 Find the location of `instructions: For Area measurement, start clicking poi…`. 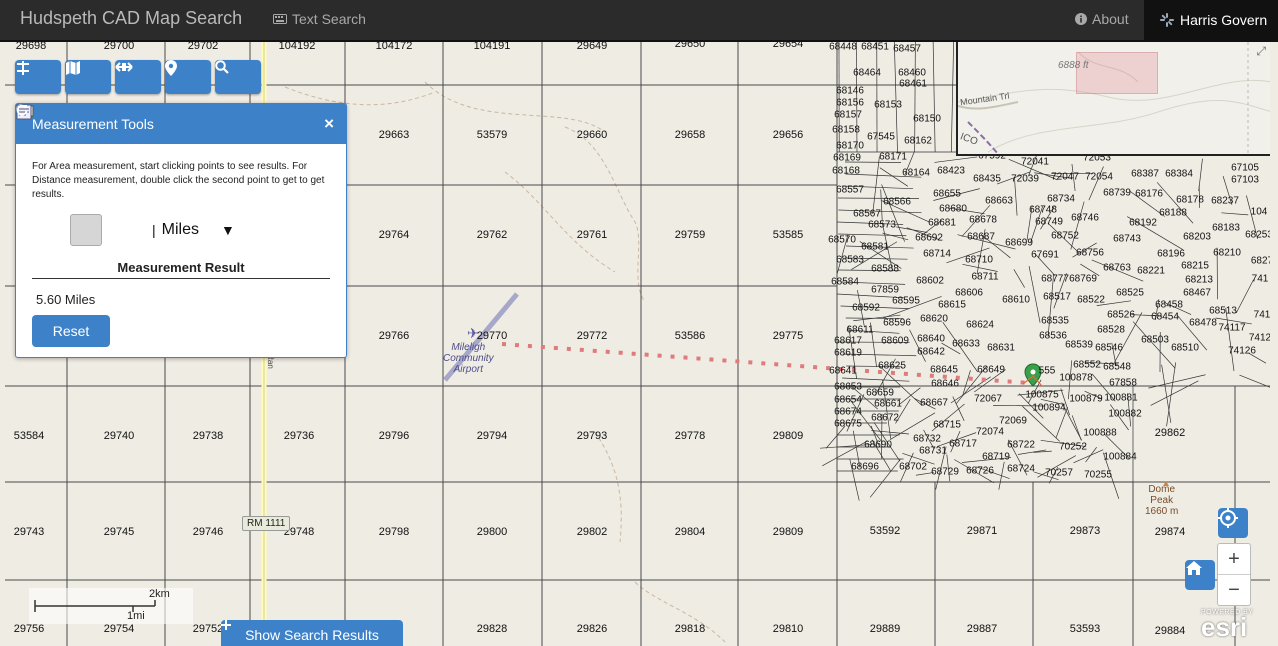

instructions: For Area measurement, start clicking poi… is located at coordinates (178, 180).